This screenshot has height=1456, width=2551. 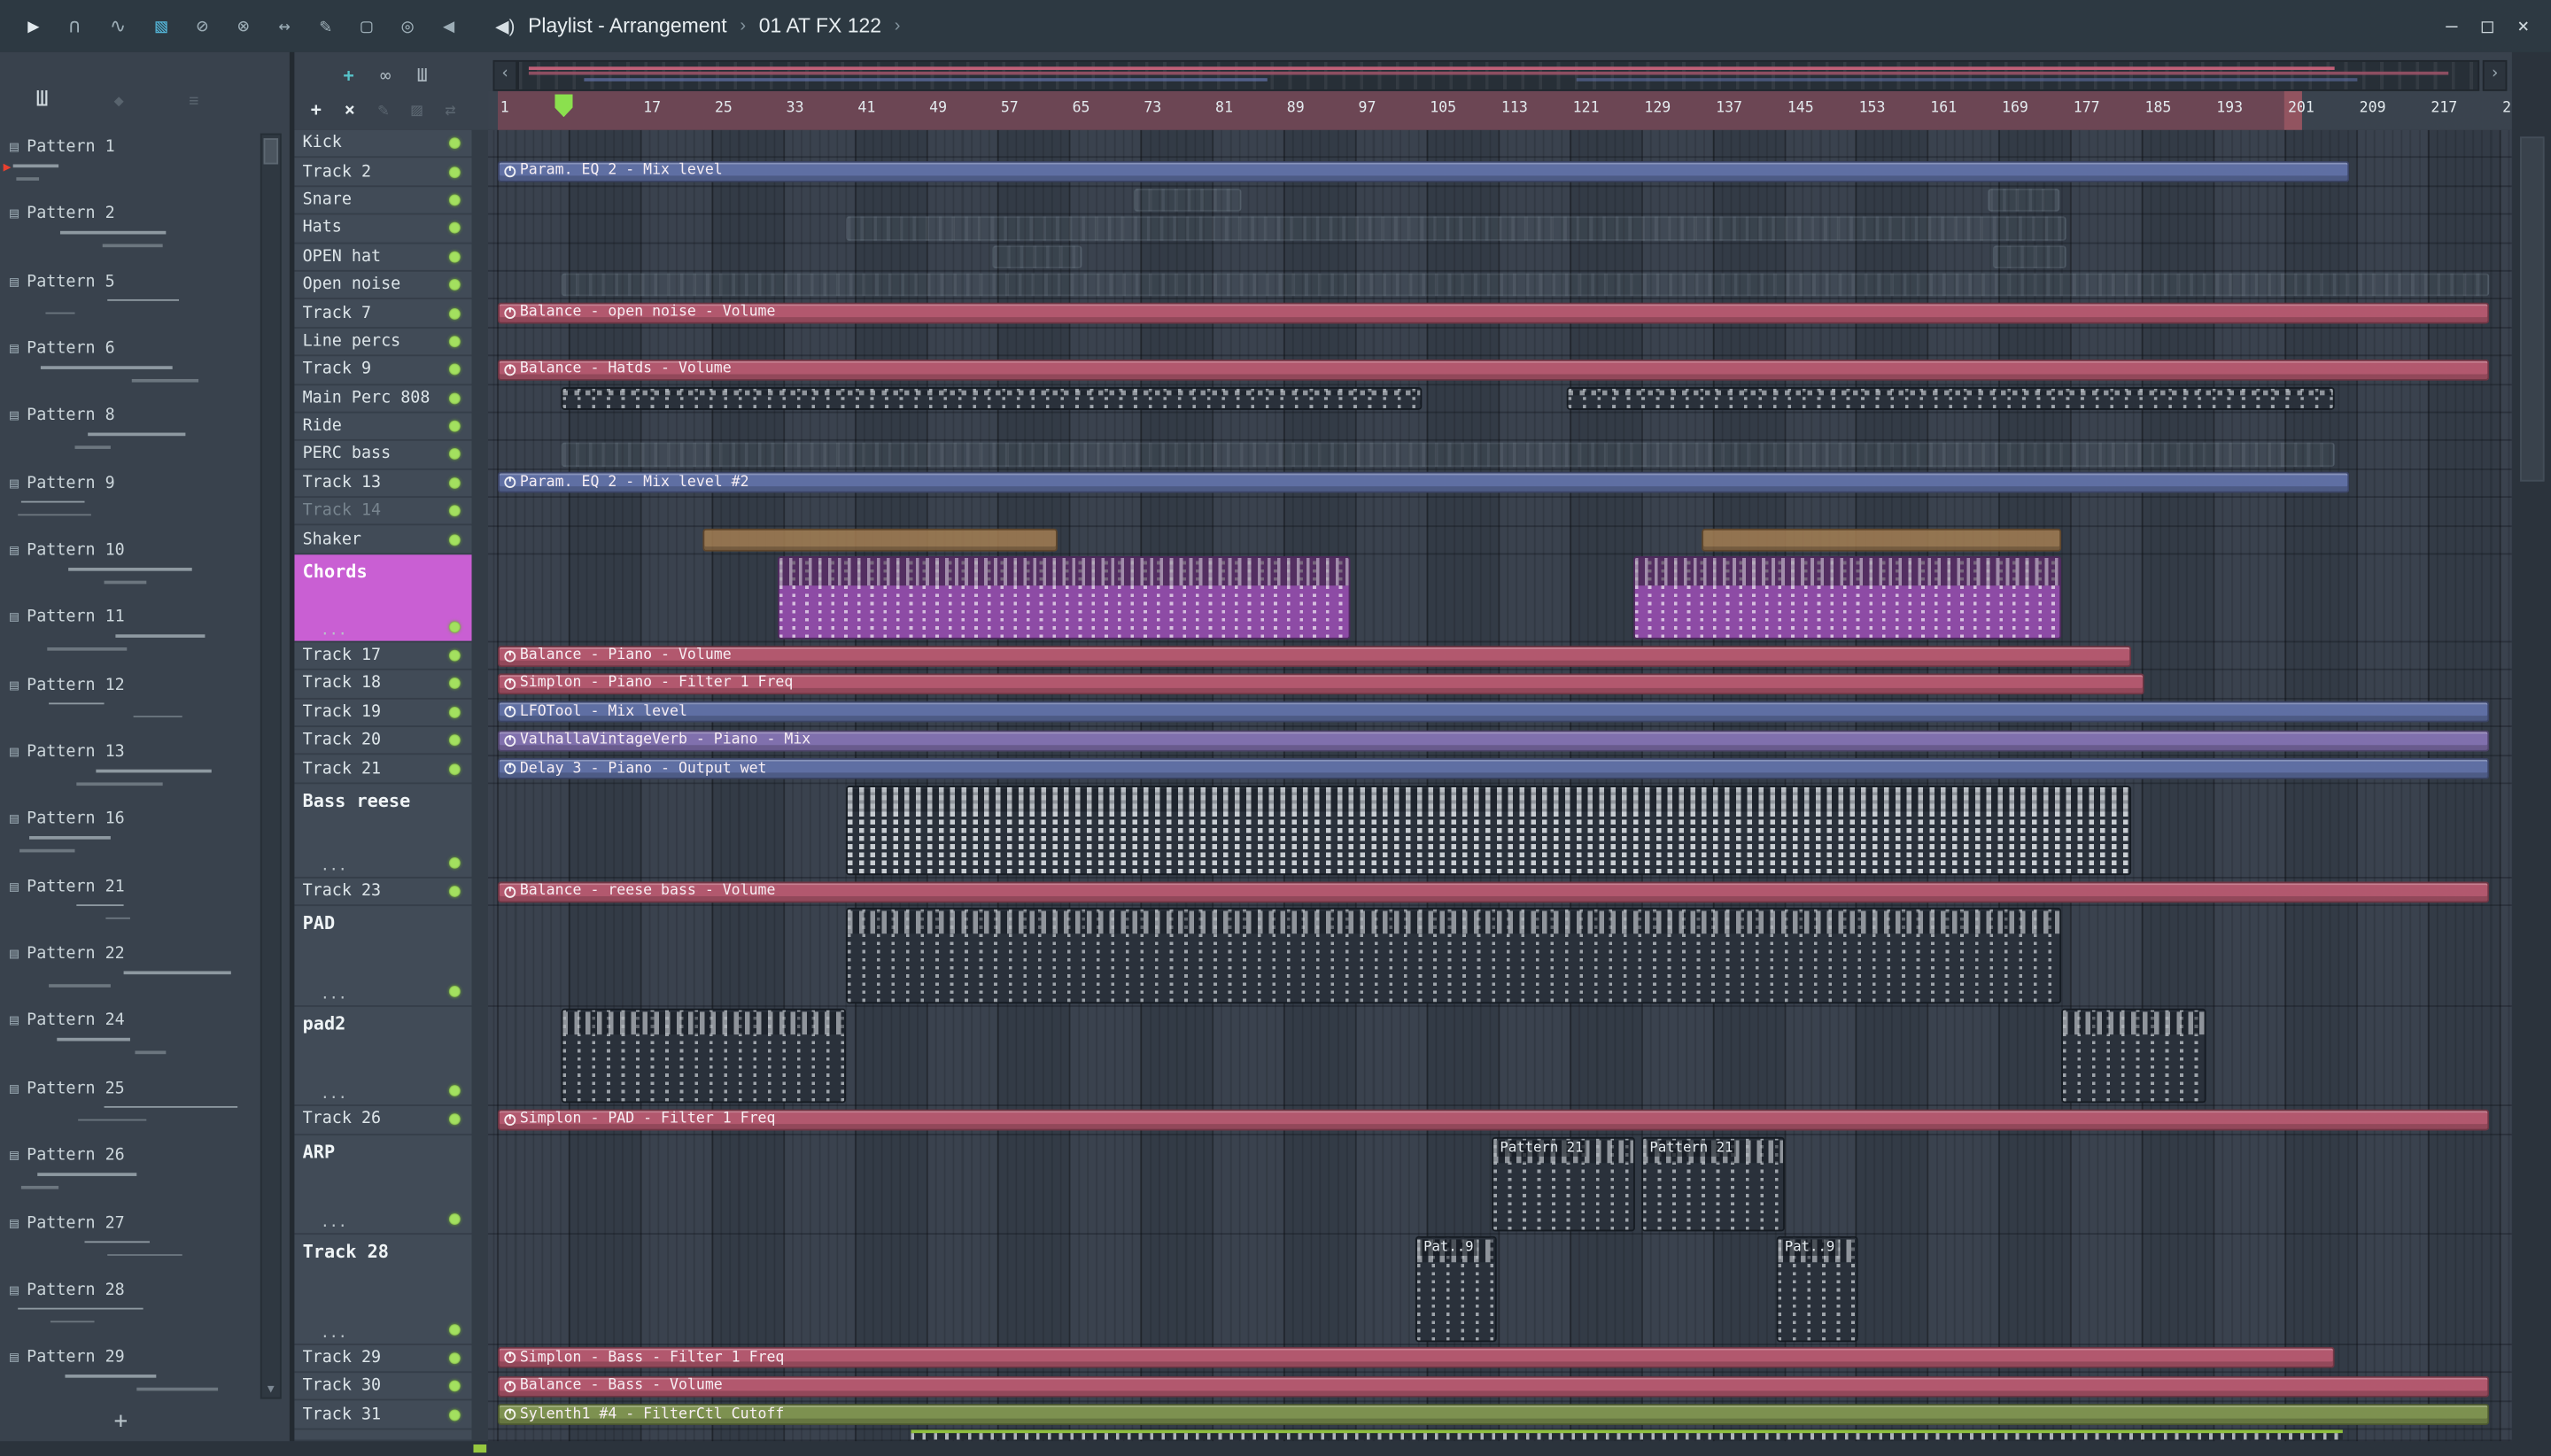 What do you see at coordinates (1493, 313) in the screenshot?
I see `automation-clip: Balance - open noise - Volume` at bounding box center [1493, 313].